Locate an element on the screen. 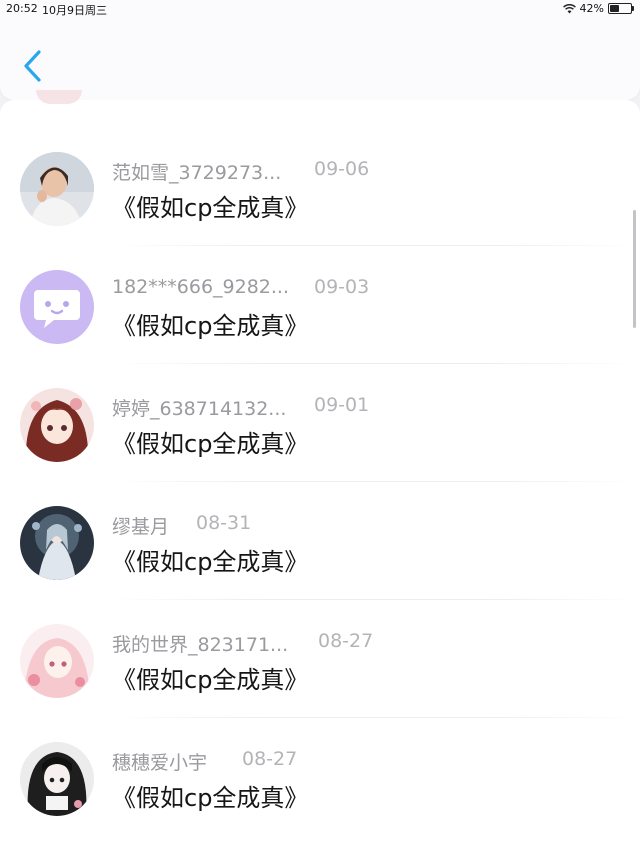 This screenshot has width=640, height=853. status-right: 42% is located at coordinates (598, 8).